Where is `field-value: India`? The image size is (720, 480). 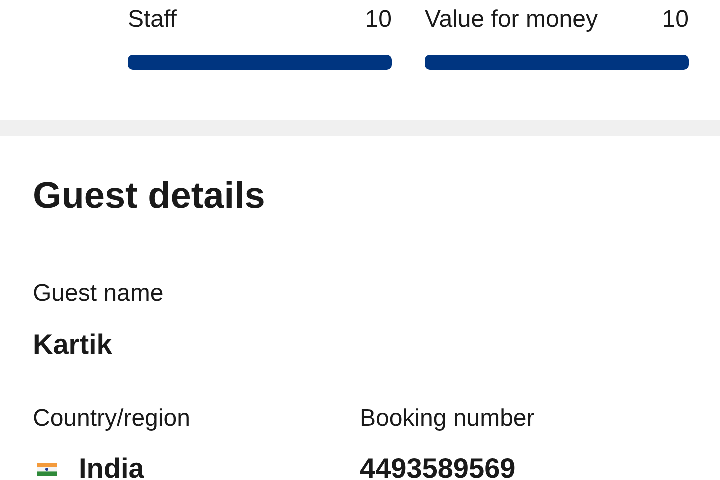 field-value: India is located at coordinates (111, 467).